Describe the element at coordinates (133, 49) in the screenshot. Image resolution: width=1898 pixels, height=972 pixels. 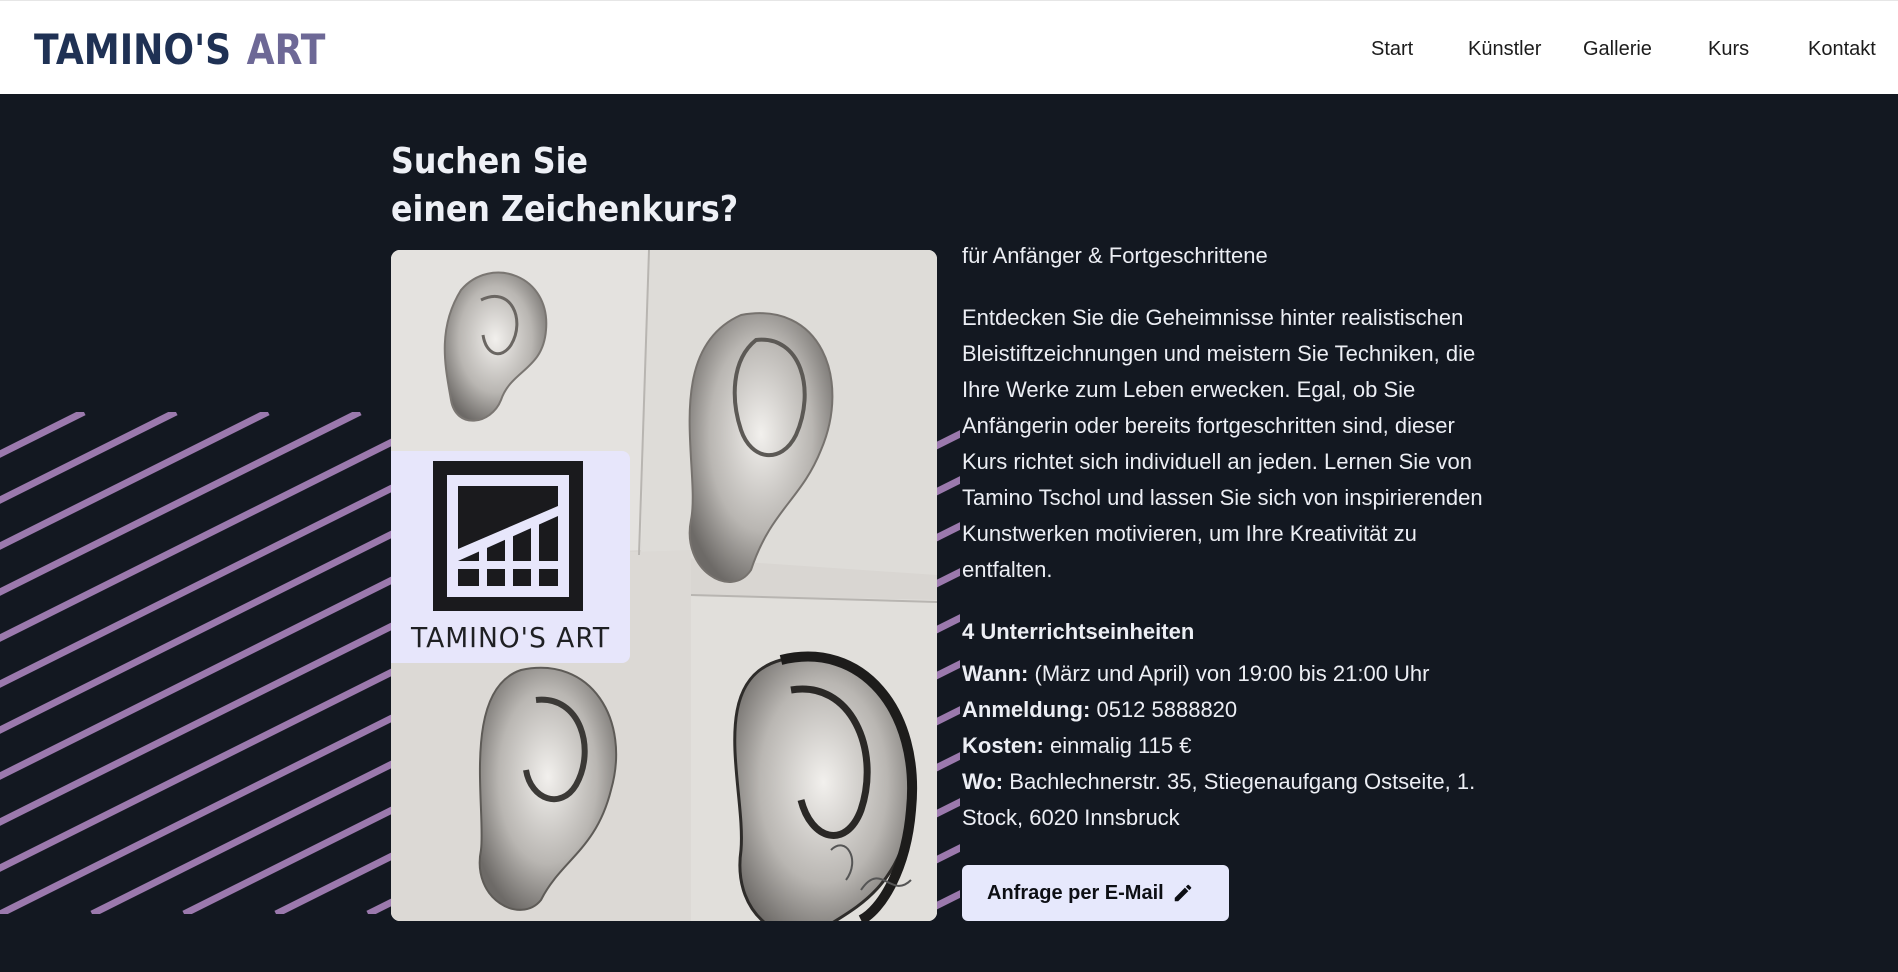
I see `logo-word-taminos: TAMINO'S` at that location.